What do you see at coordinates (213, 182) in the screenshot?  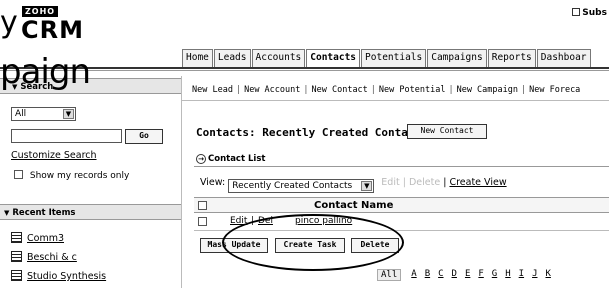 I see `view-label: View:` at bounding box center [213, 182].